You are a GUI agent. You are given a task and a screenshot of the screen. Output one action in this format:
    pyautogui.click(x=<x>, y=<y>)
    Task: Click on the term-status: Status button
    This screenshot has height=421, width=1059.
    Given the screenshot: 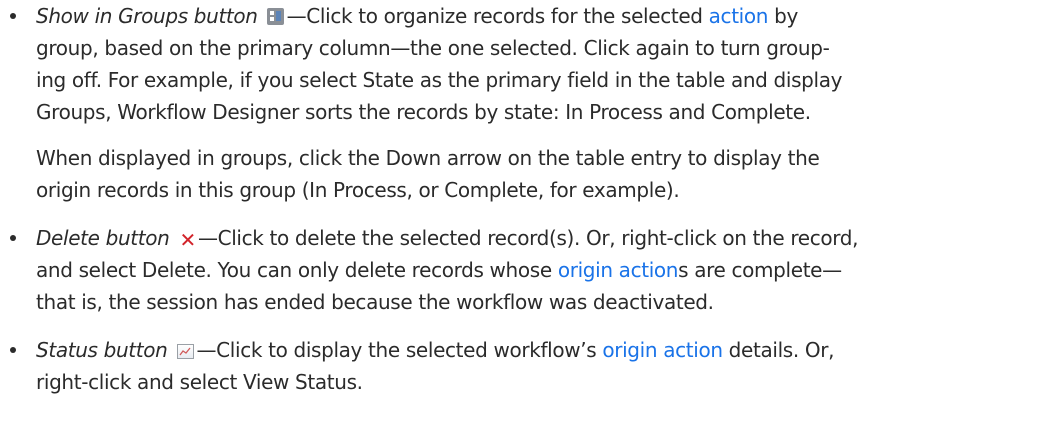 What is the action you would take?
    pyautogui.click(x=102, y=350)
    